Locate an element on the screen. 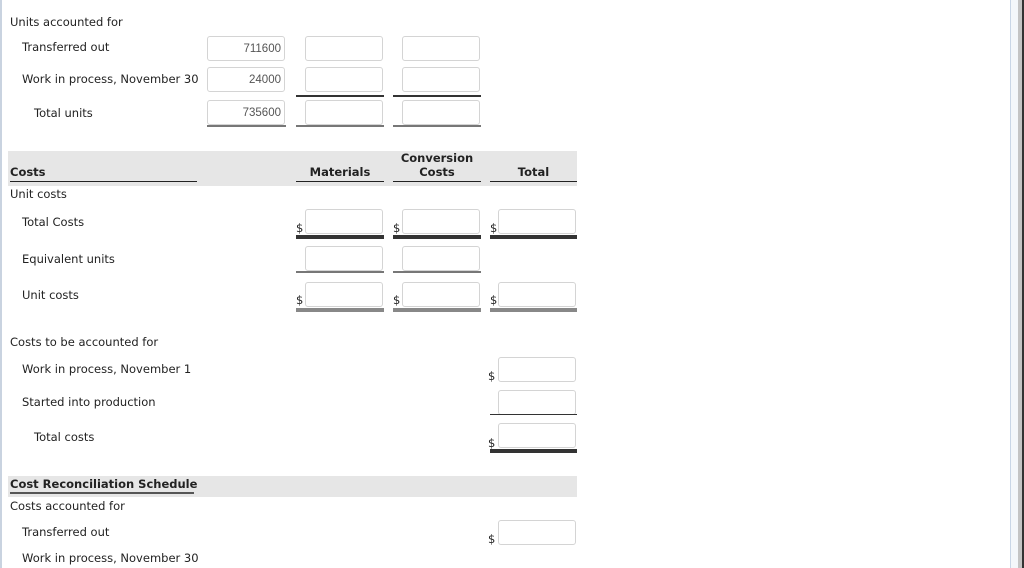 The image size is (1024, 568). total-costs-accounted-input is located at coordinates (537, 435).